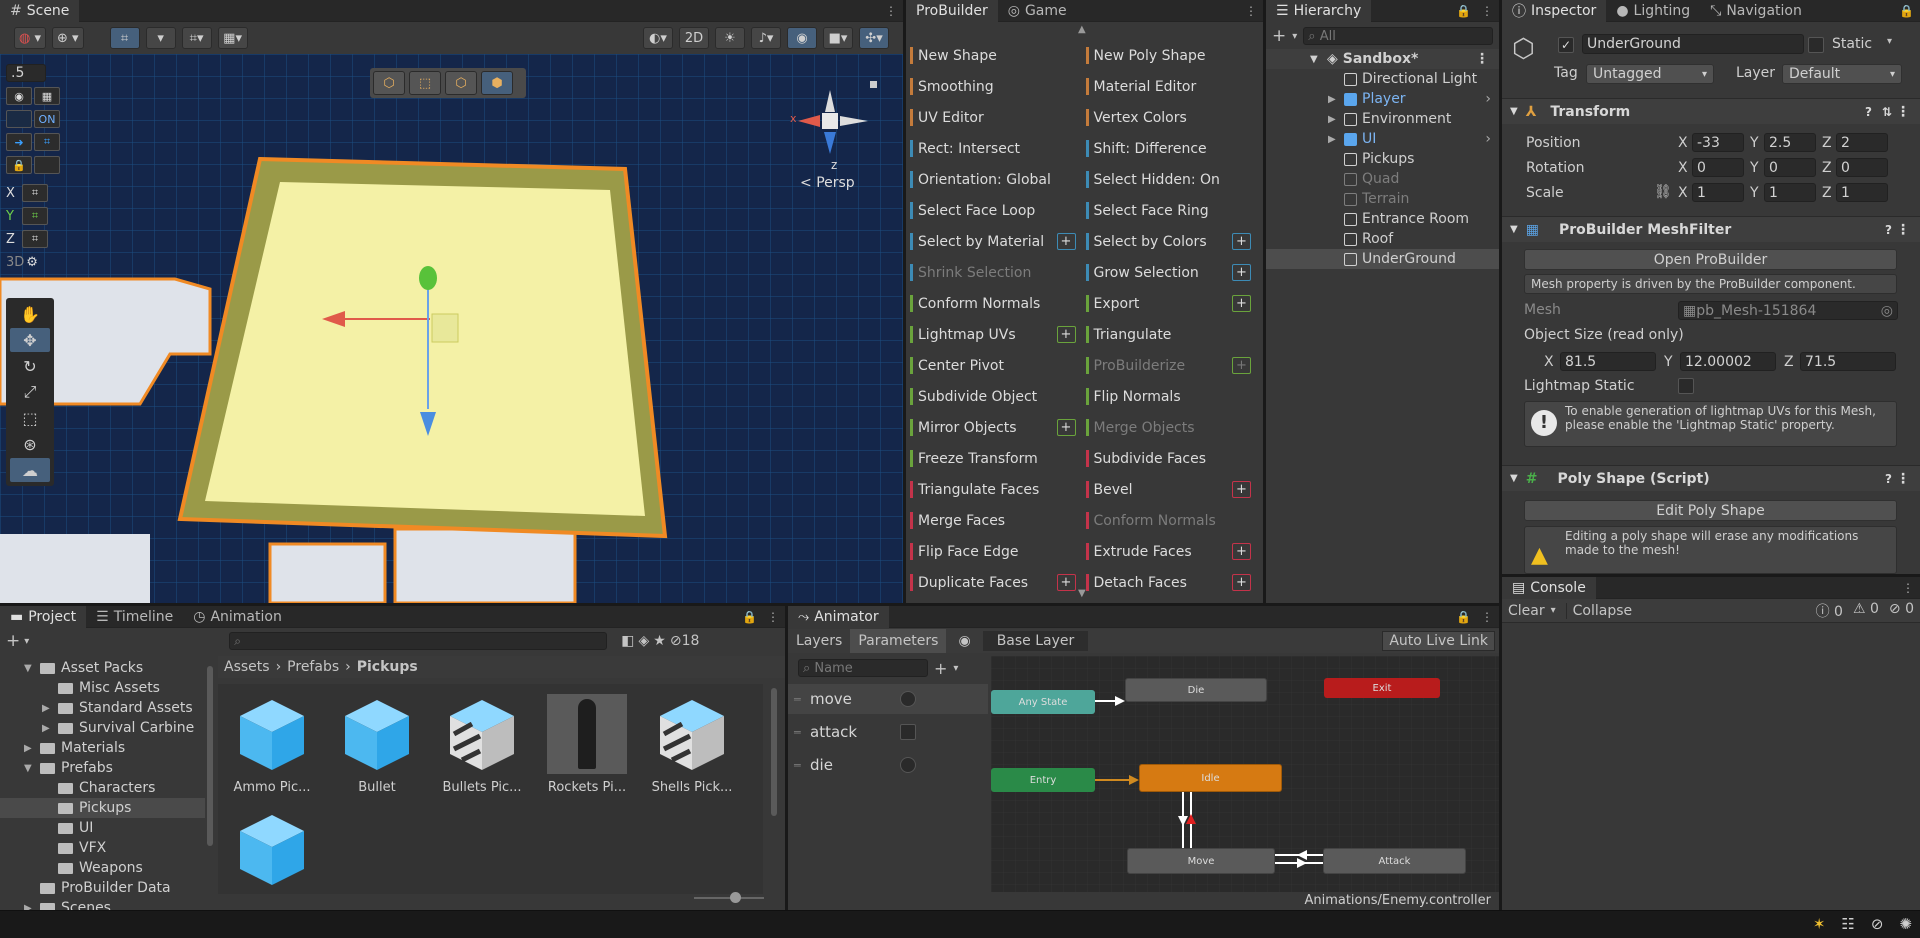 This screenshot has height=938, width=1920. Describe the element at coordinates (1332, 139) in the screenshot. I see `expand-arrow-icon: ▶` at that location.